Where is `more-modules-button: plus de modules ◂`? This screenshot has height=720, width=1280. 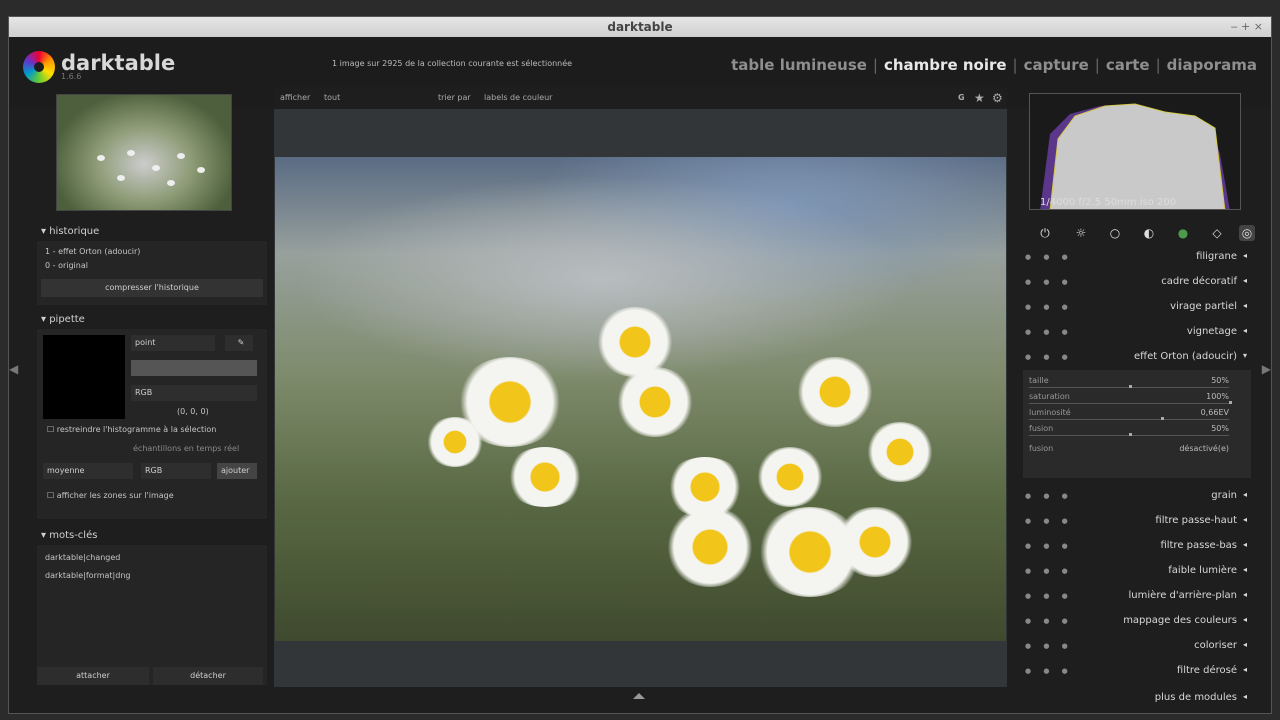
more-modules-button: plus de modules ◂ is located at coordinates (1137, 698).